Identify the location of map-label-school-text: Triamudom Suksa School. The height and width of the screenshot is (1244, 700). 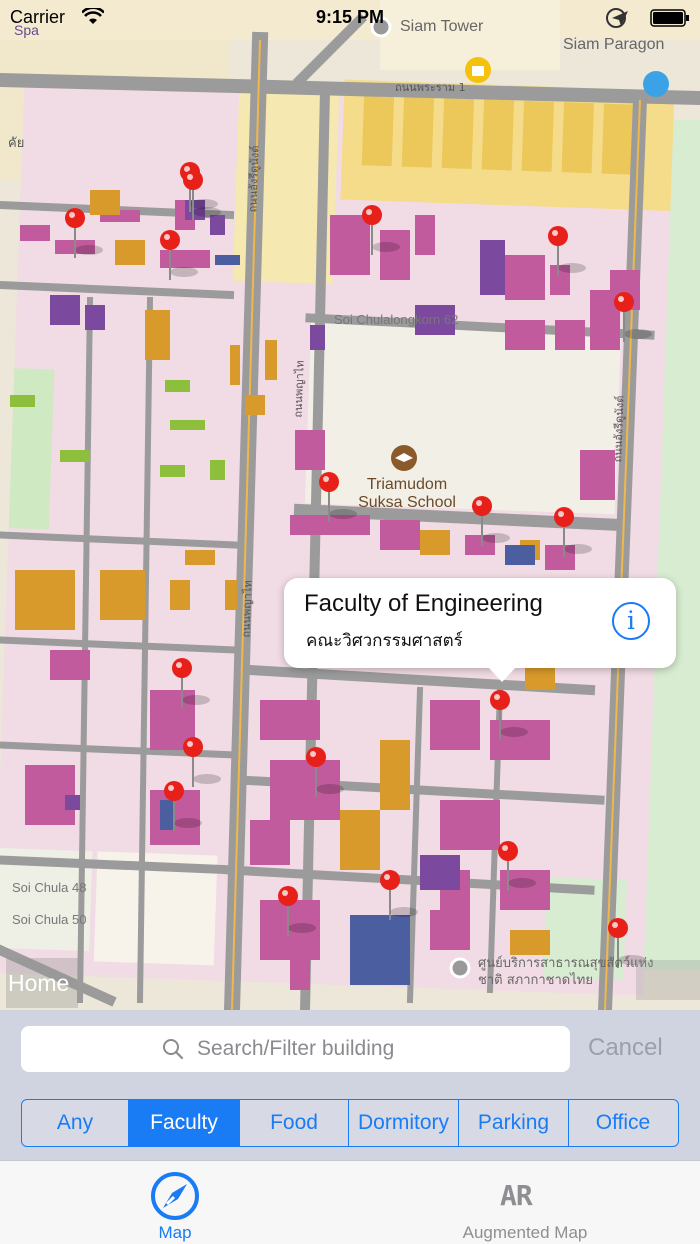
(407, 493).